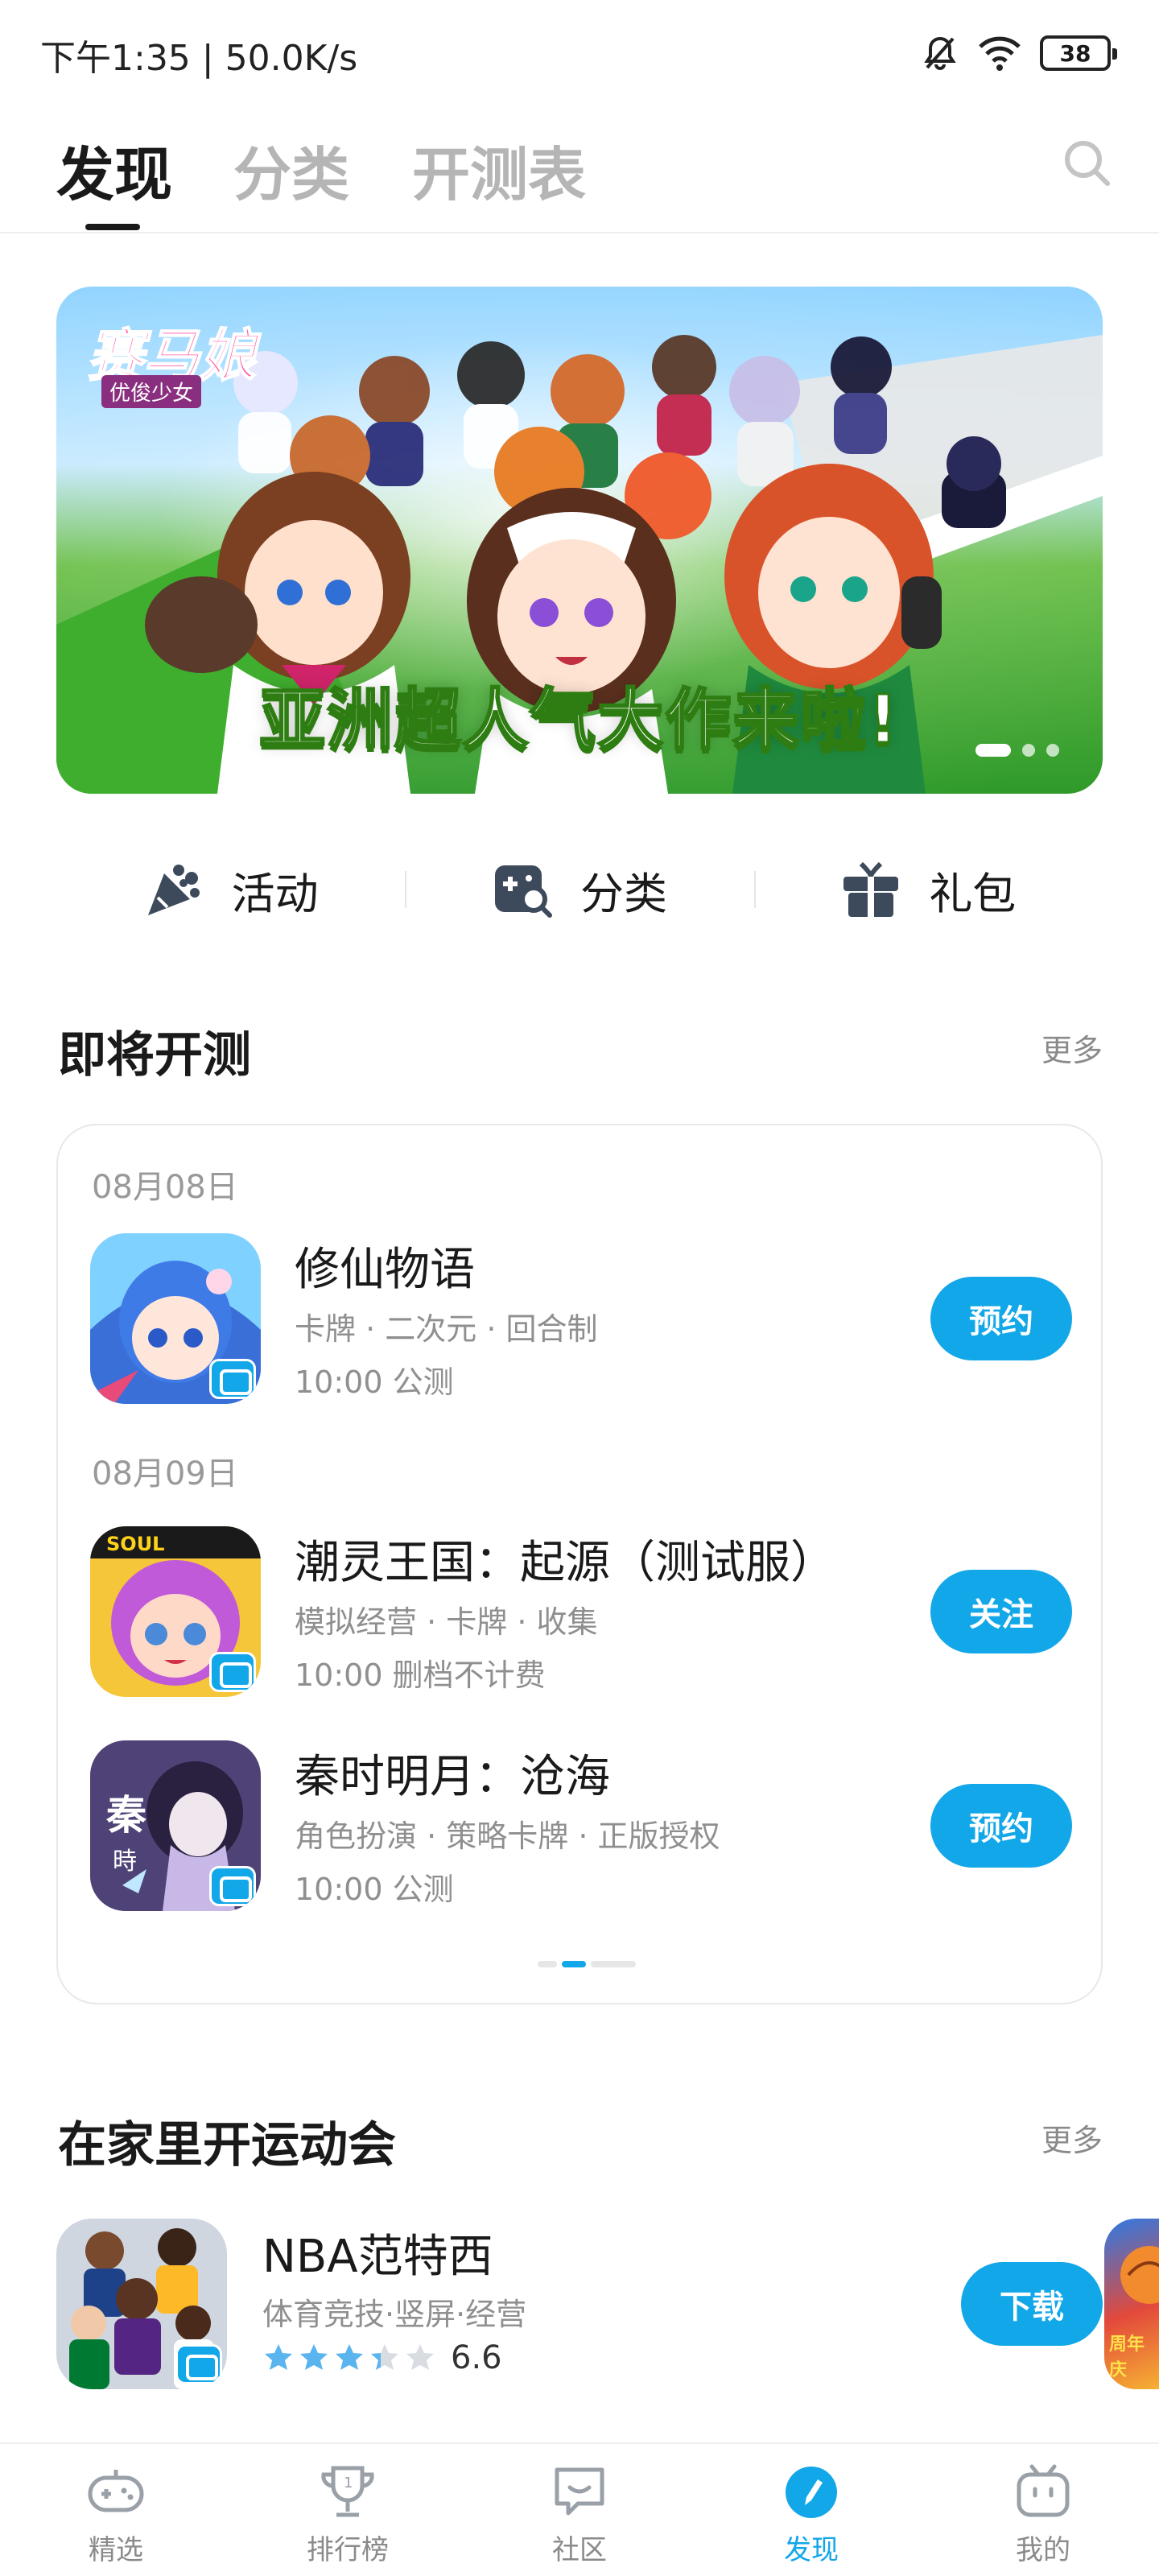 This screenshot has height=2576, width=1159. Describe the element at coordinates (940, 53) in the screenshot. I see `bell-muted-icon` at that location.